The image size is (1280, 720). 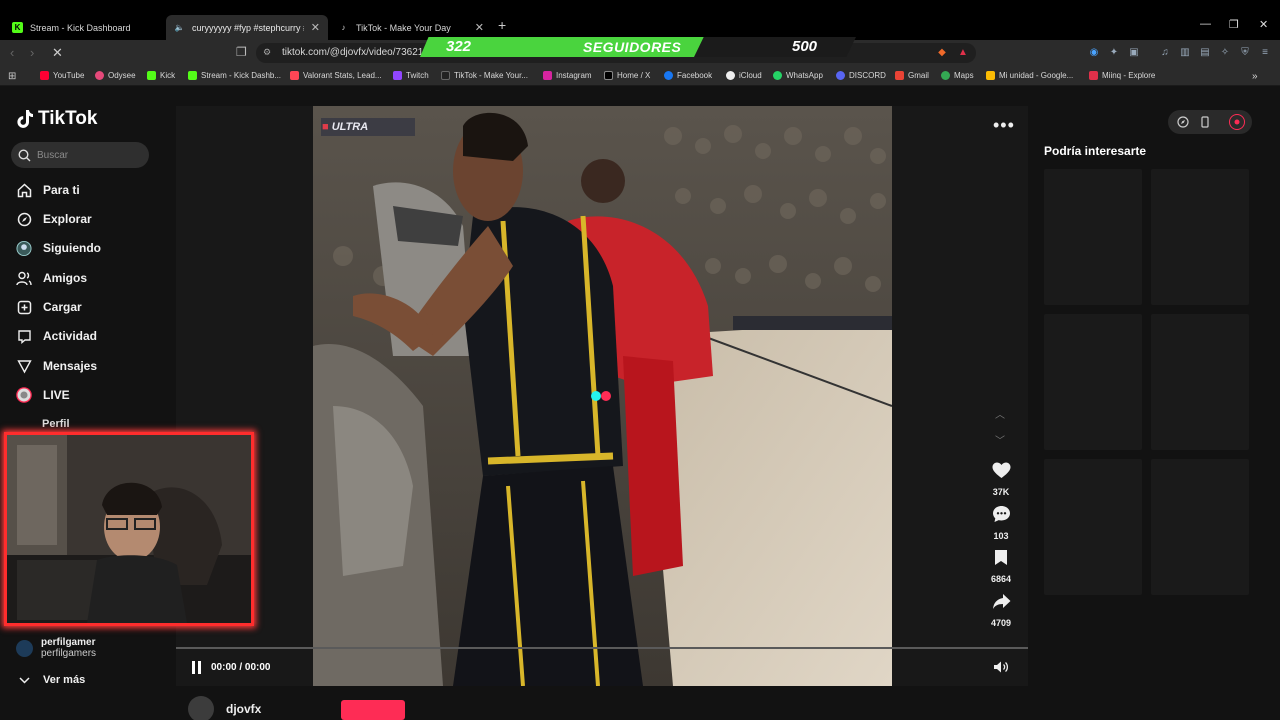 I want to click on bookmark-discord: DISCORD, so click(x=861, y=75).